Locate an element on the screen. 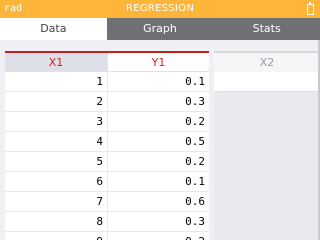 The image size is (320, 240). table-row: 3 0.2 is located at coordinates (107, 122).